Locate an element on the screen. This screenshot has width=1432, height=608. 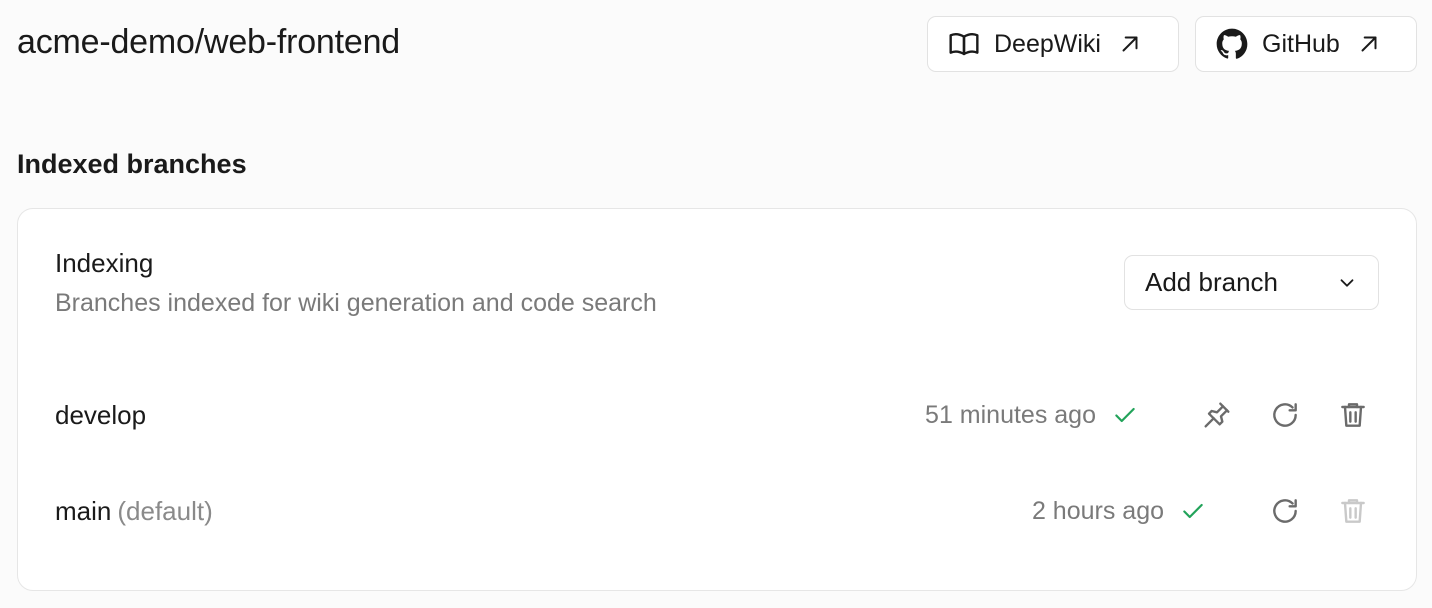
branch-name-text: main is located at coordinates (83, 511).